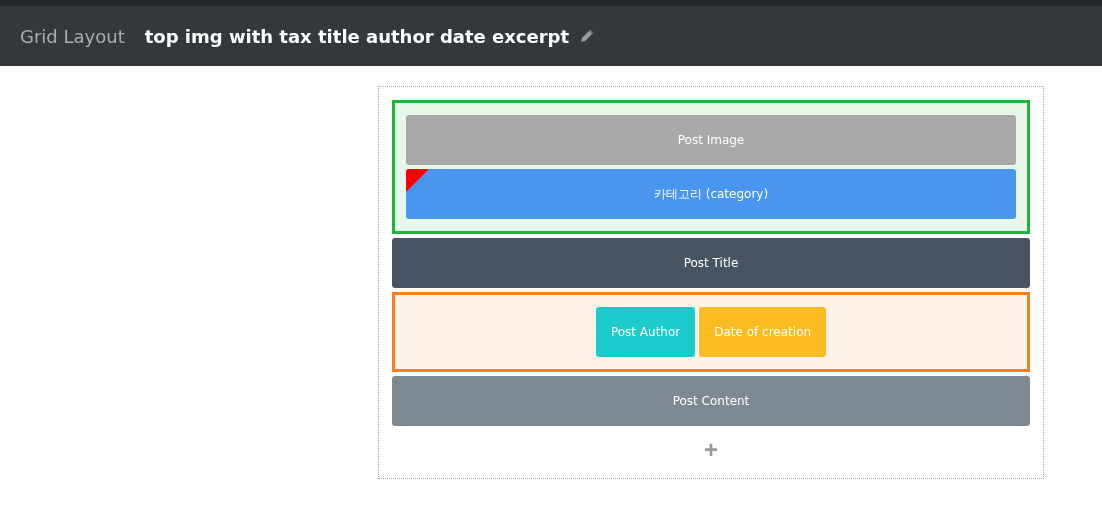  Describe the element at coordinates (711, 194) in the screenshot. I see `layout-block: 카테고리 (category)` at that location.